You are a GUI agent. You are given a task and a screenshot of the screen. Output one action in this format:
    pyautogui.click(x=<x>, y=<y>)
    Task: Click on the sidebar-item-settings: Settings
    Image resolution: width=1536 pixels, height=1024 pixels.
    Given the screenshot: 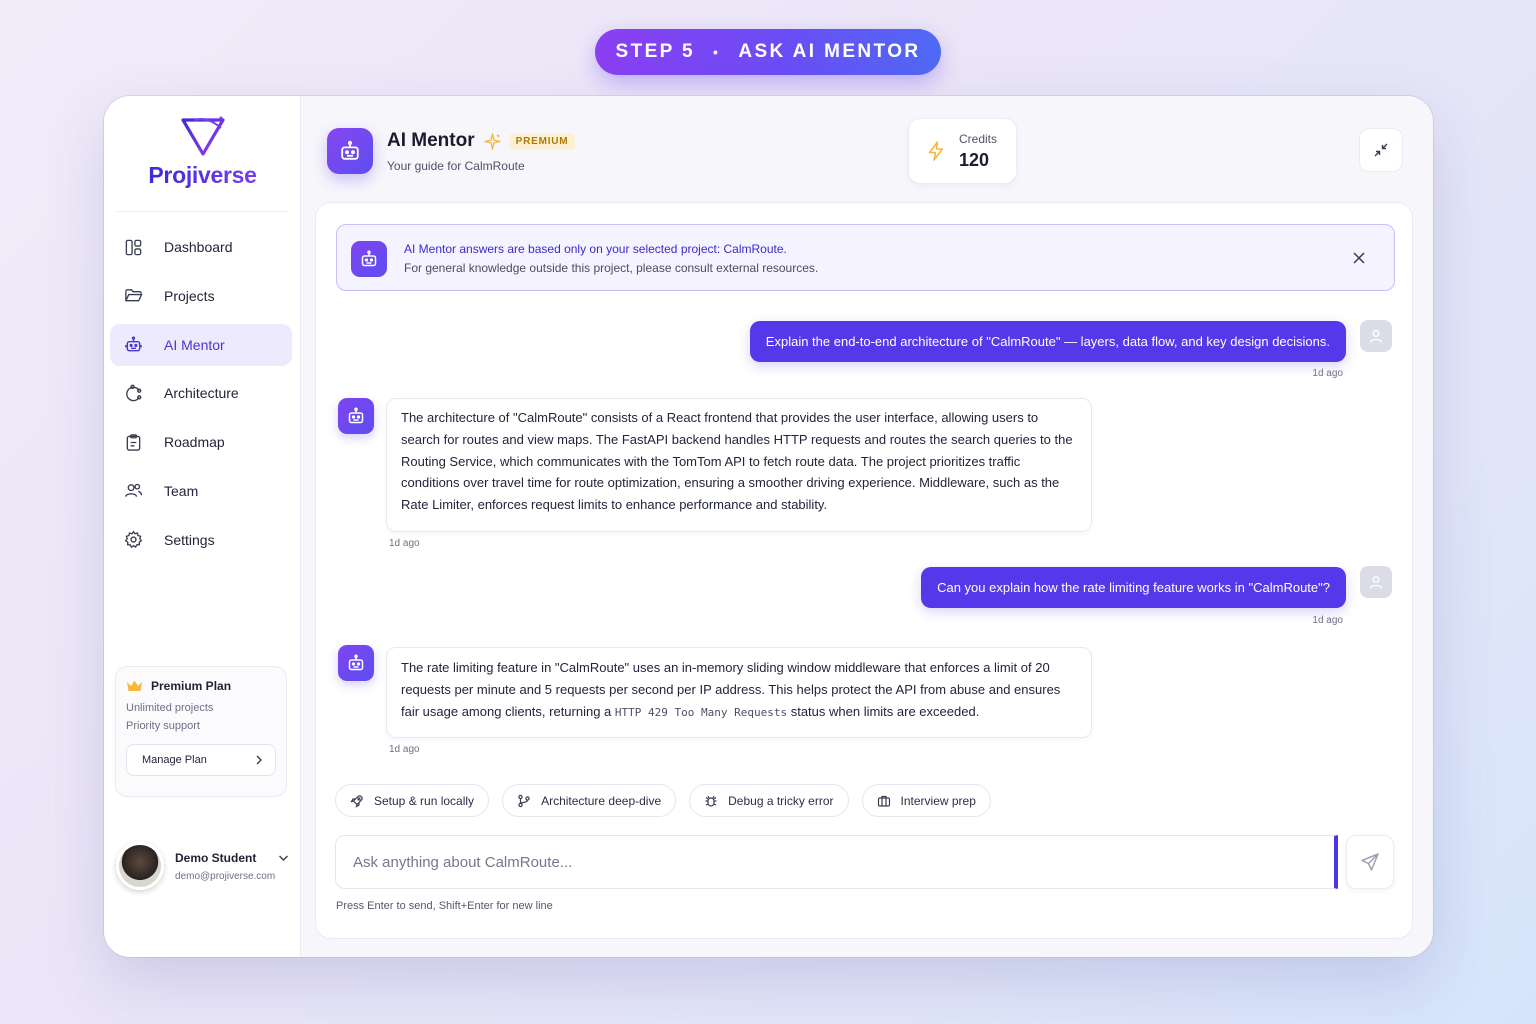 What is the action you would take?
    pyautogui.click(x=201, y=540)
    